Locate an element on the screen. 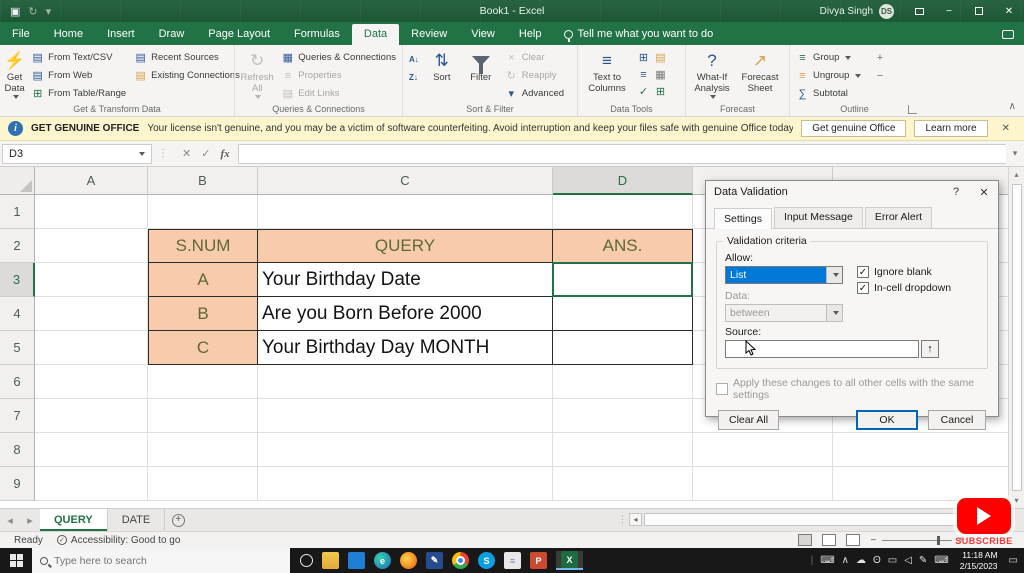 This screenshot has width=1024, height=573. allow-dropdown: List is located at coordinates (784, 275).